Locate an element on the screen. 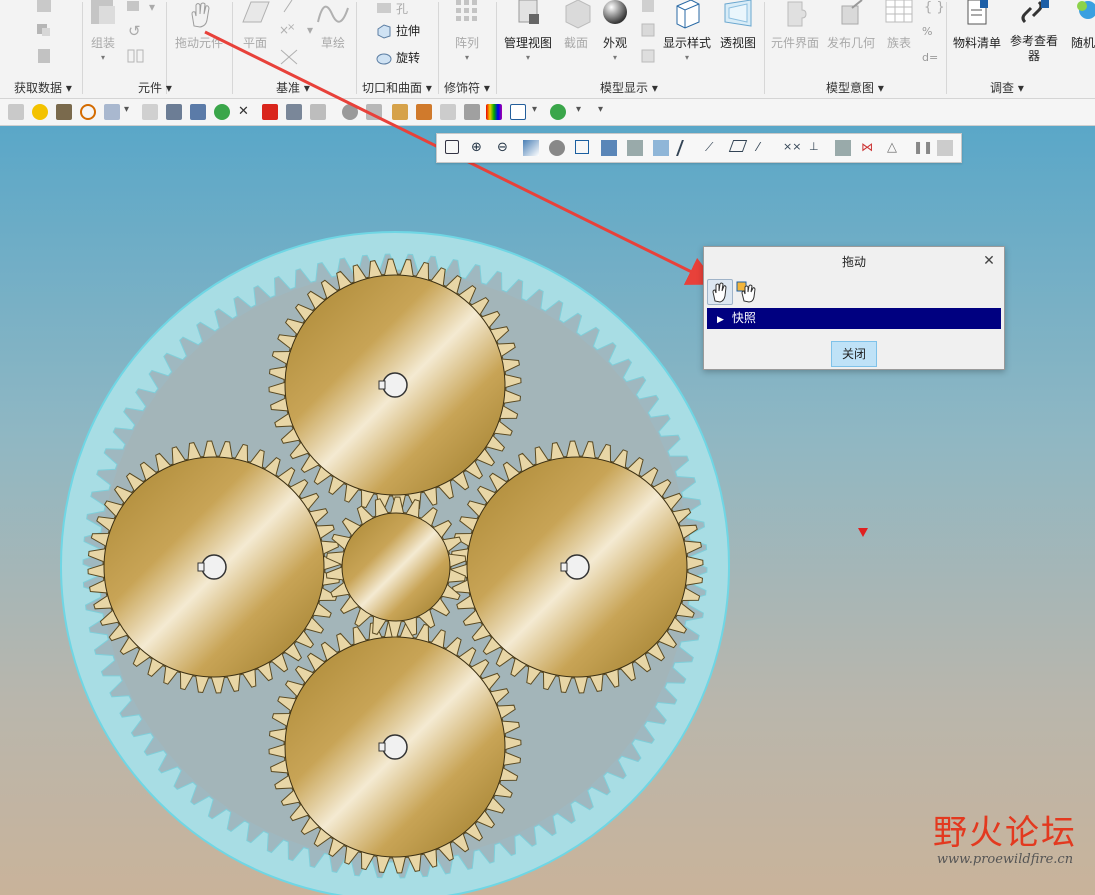 The width and height of the screenshot is (1095, 895). snapshot-section-header: ▶ 快照 is located at coordinates (854, 318).